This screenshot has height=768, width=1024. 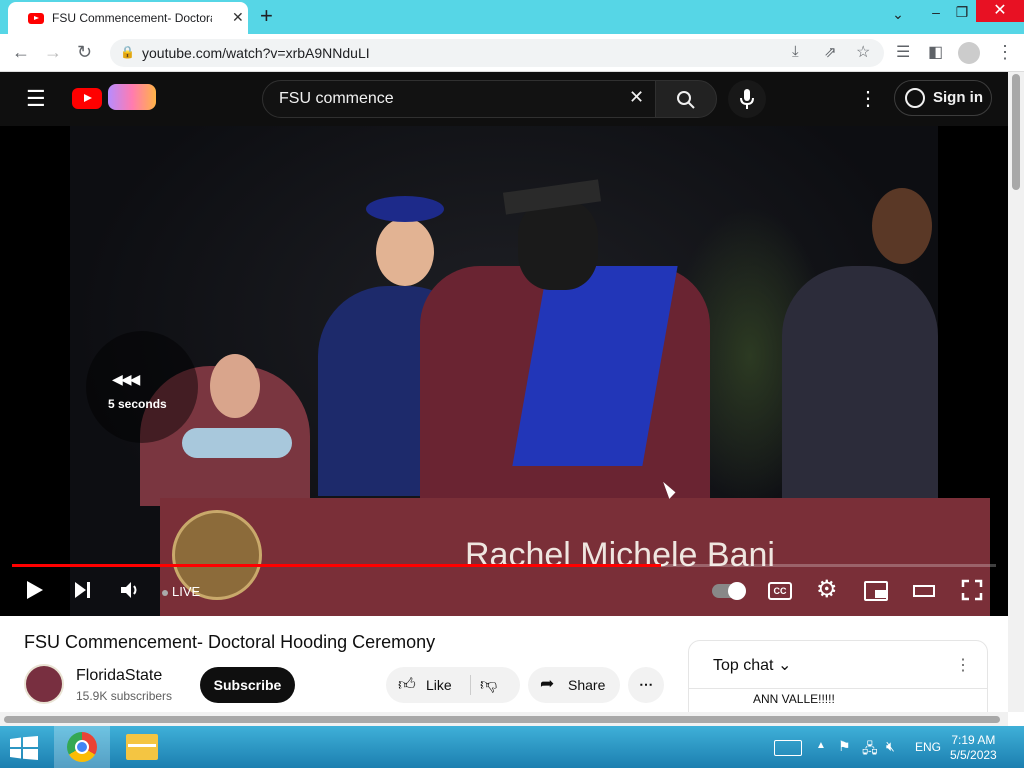 I want to click on search-input: FSU commence ✕, so click(x=459, y=99).